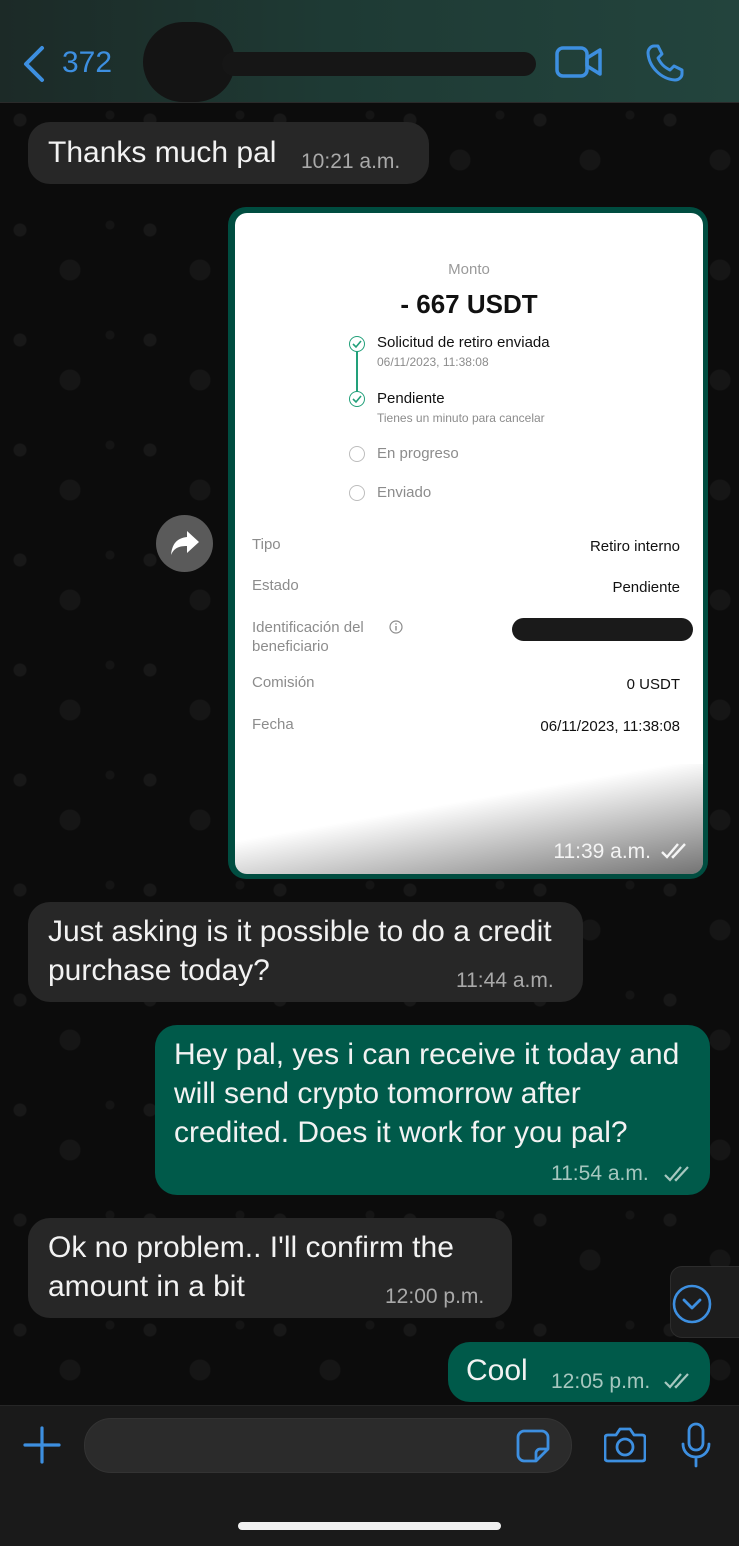 This screenshot has height=1546, width=739. Describe the element at coordinates (308, 637) in the screenshot. I see `detail-label: Identificación del beneficiario` at that location.